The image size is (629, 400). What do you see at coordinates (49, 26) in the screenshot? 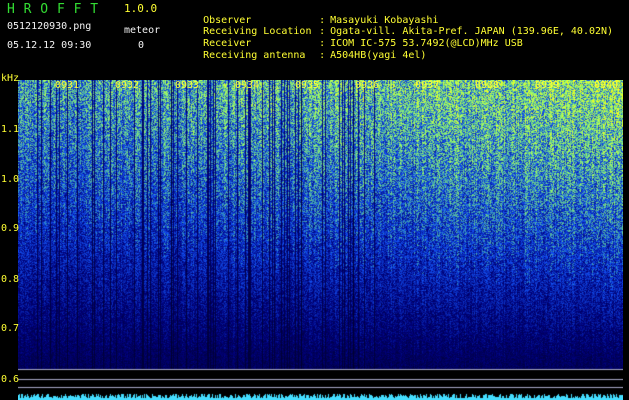
I see `file-name: 0512120930.png` at bounding box center [49, 26].